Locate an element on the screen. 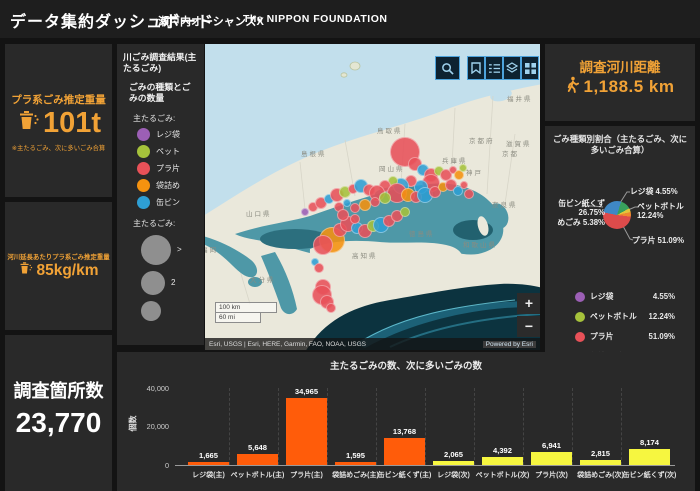  legend-item: 缶ビン is located at coordinates (170, 202).